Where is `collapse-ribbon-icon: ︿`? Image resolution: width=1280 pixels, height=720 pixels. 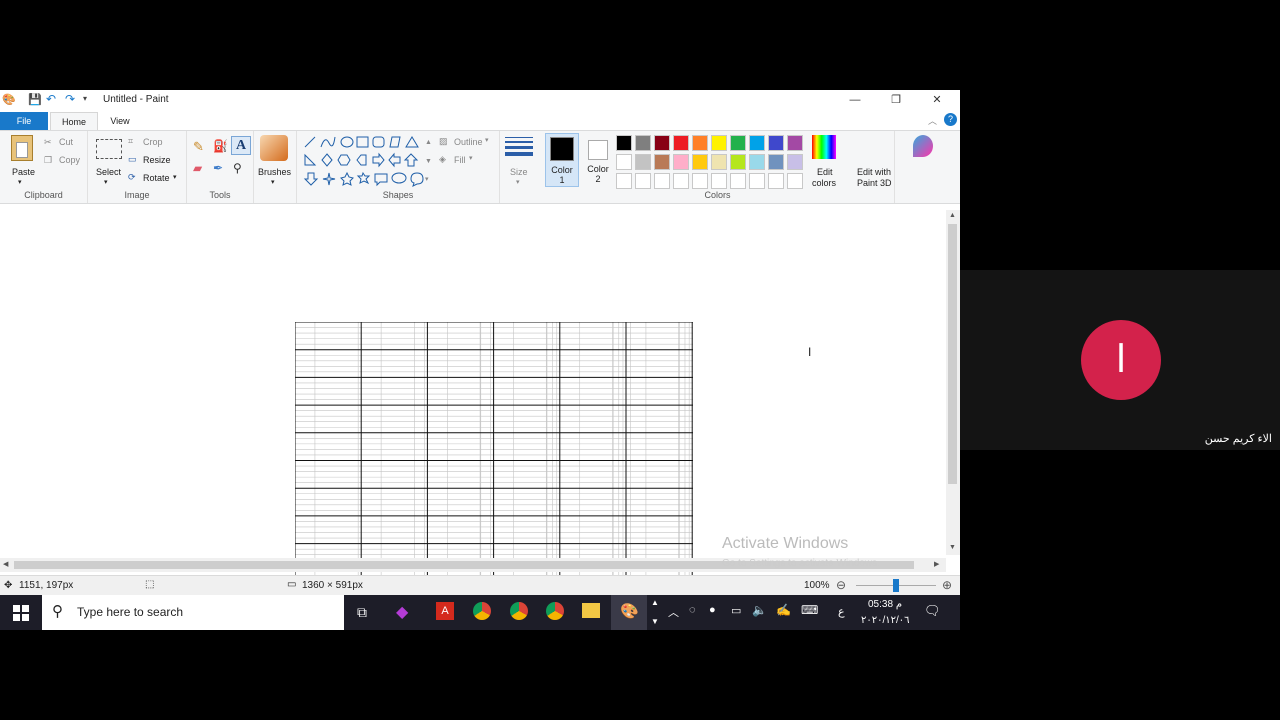
collapse-ribbon-icon: ︿ is located at coordinates (932, 120).